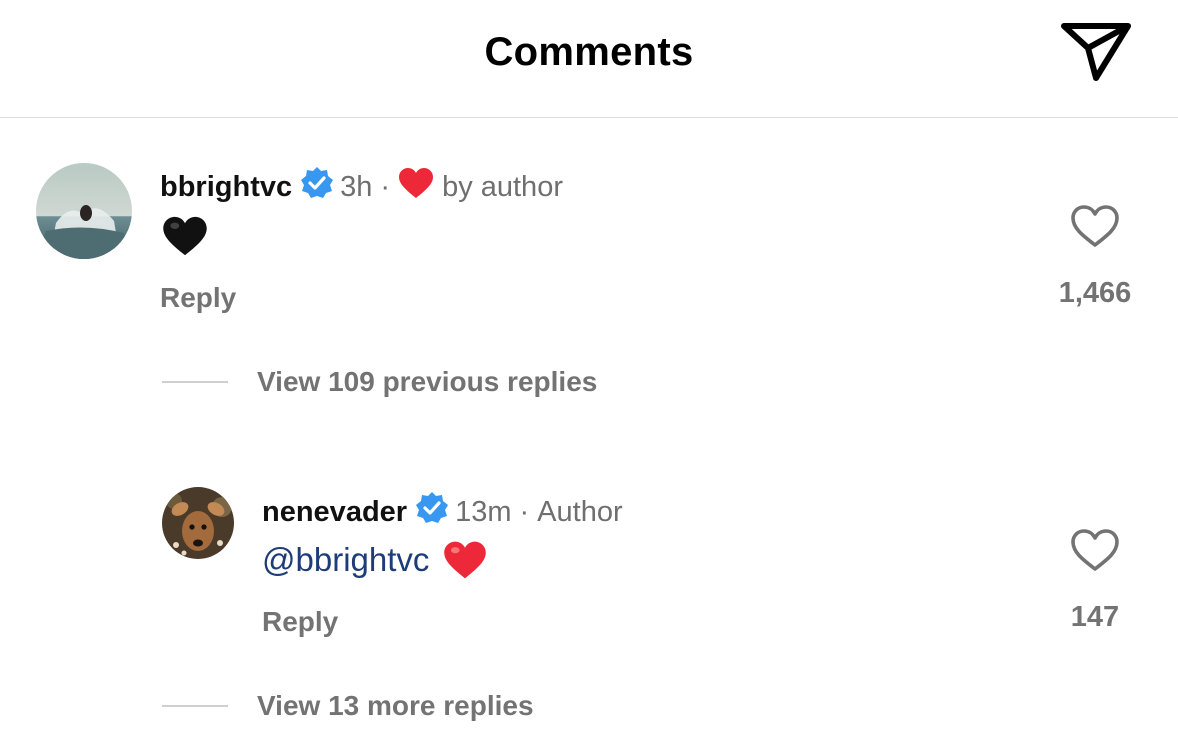  What do you see at coordinates (580, 511) in the screenshot?
I see `author-label: Author` at bounding box center [580, 511].